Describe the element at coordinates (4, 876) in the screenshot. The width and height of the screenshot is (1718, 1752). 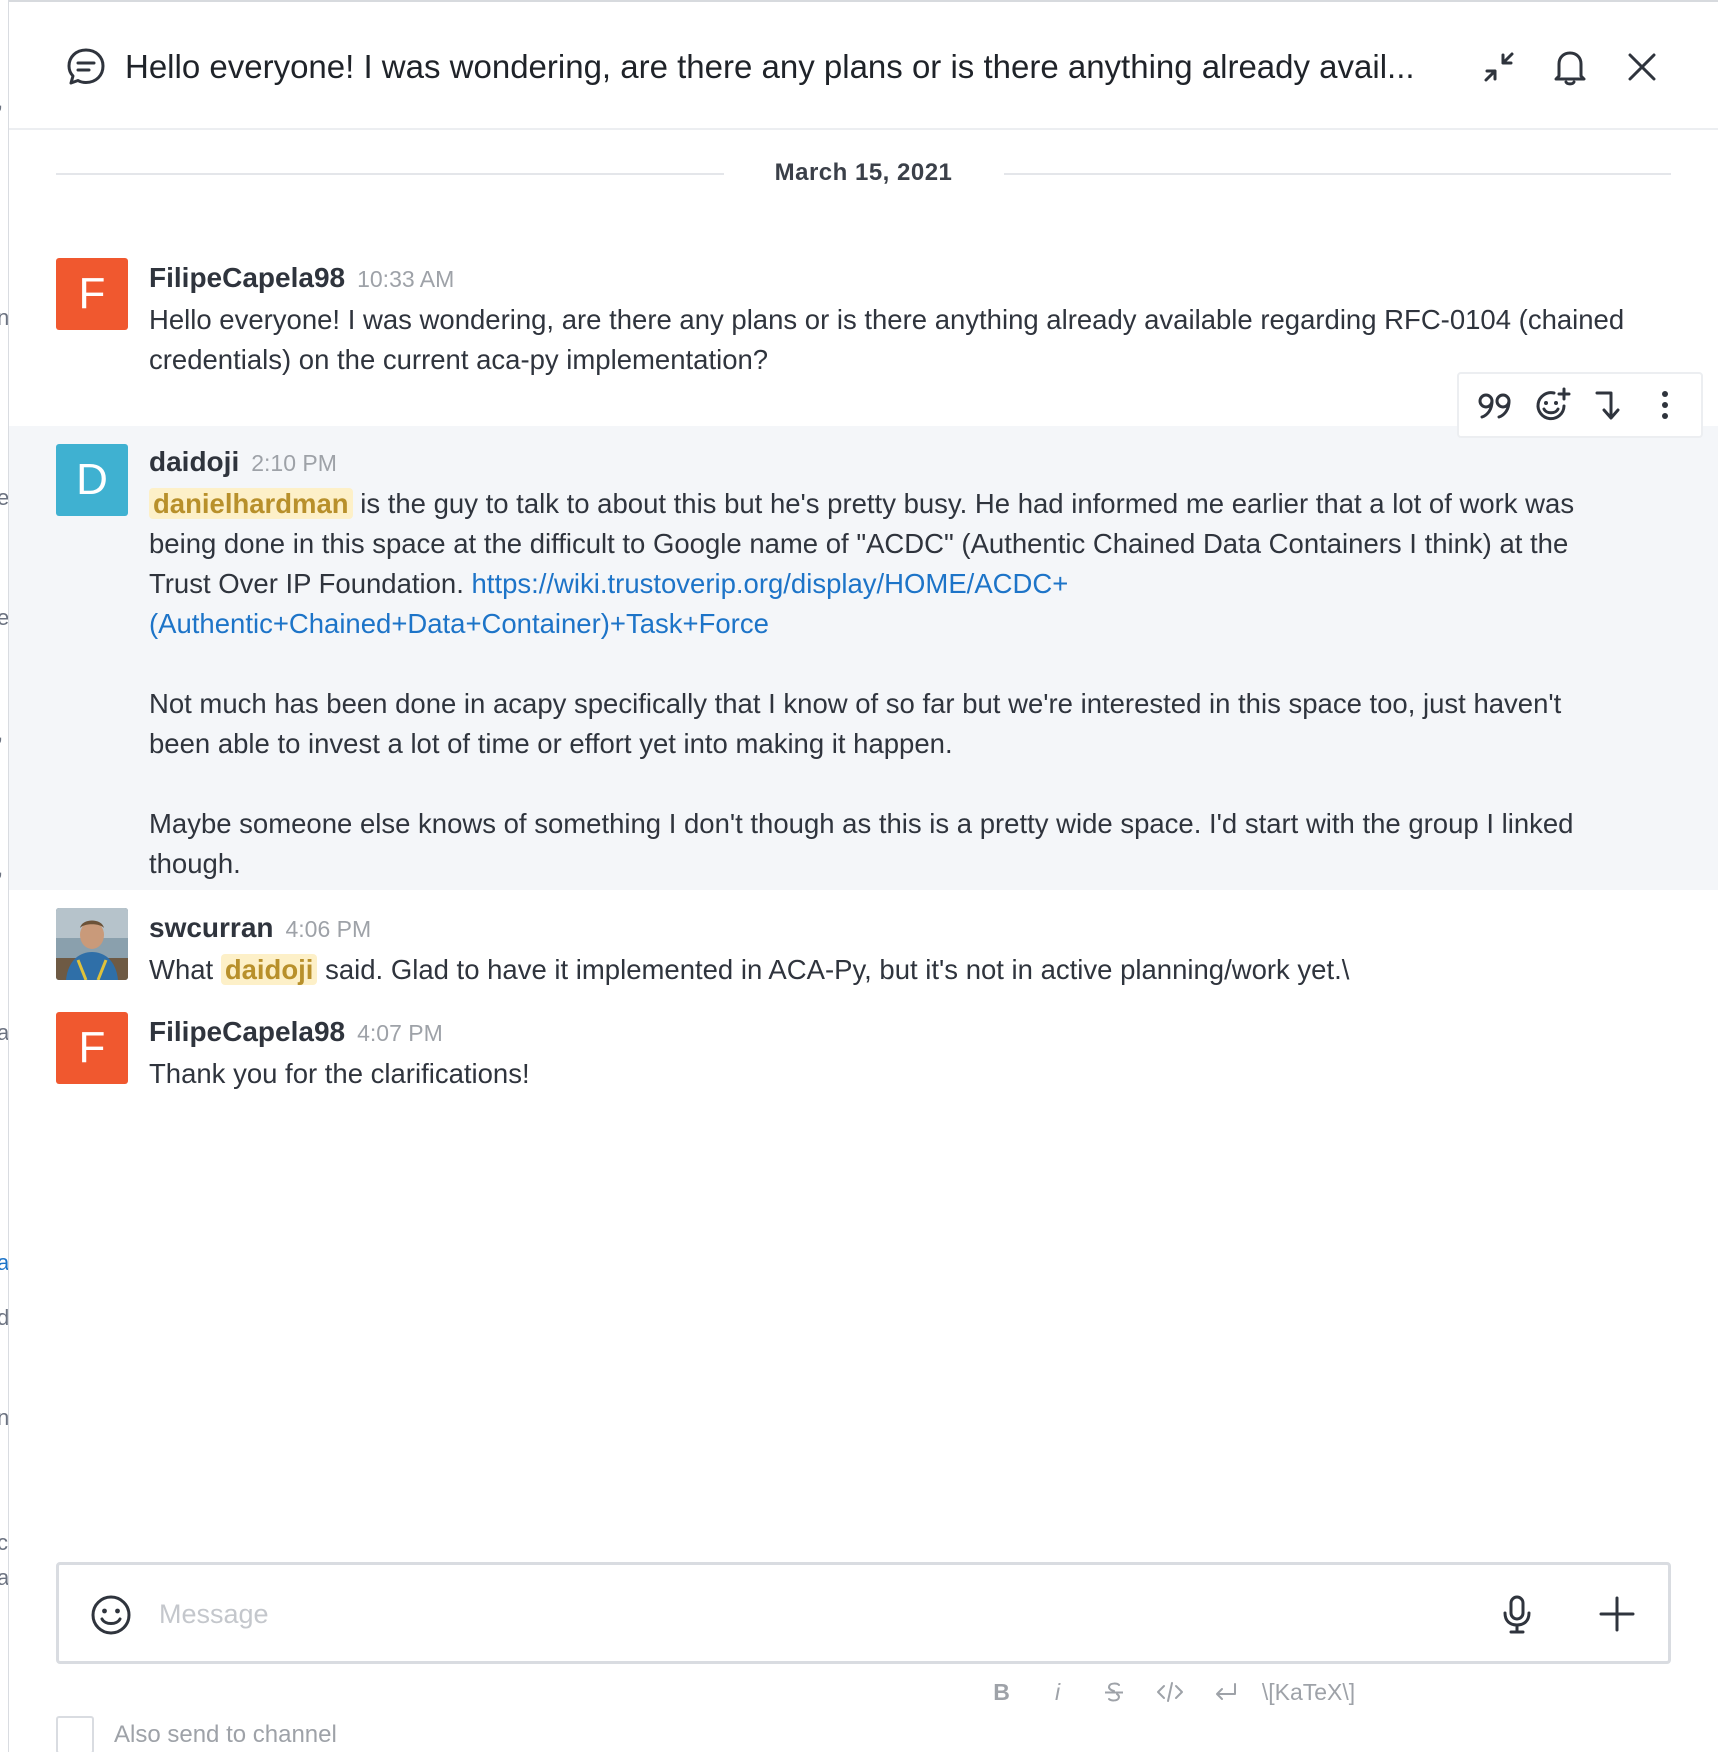
I see `underlying-page-edge: , n e e , , a a d n c a` at that location.